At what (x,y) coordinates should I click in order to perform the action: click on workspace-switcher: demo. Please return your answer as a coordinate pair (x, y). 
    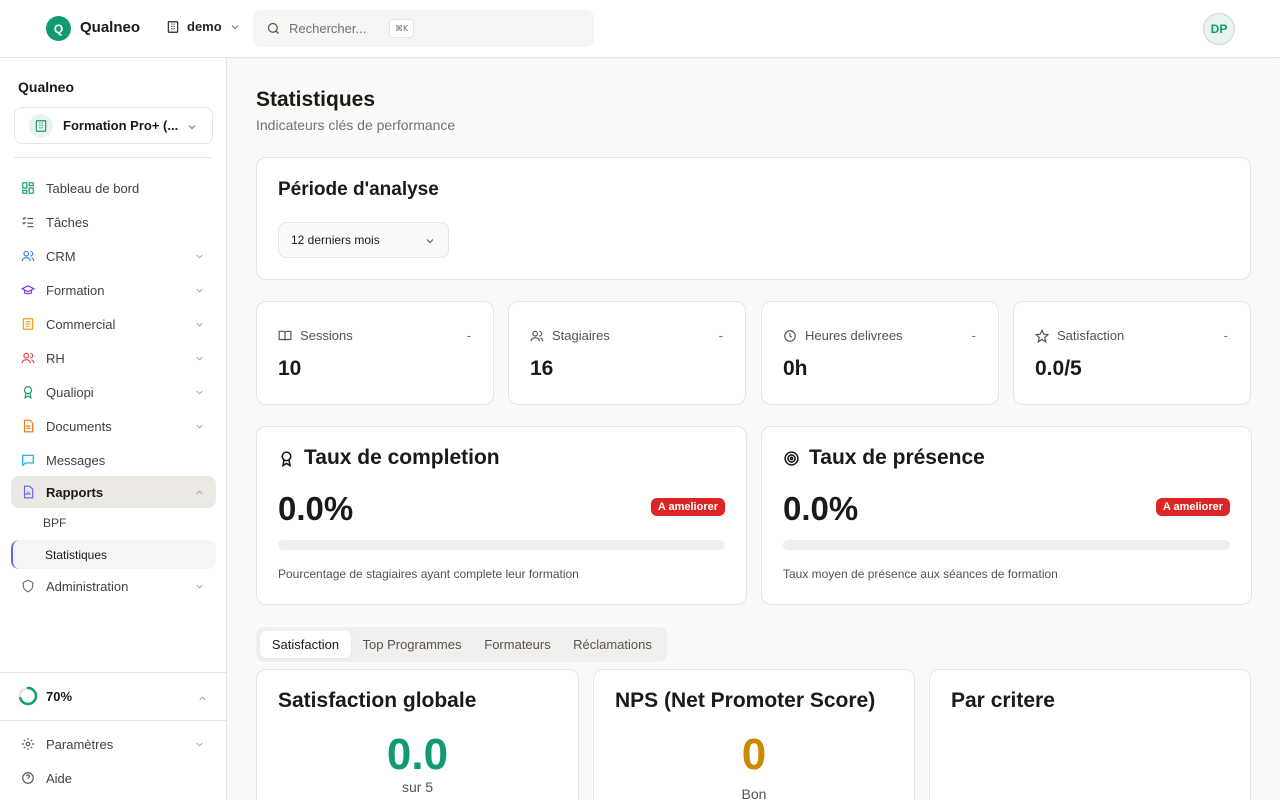
    Looking at the image, I should click on (203, 26).